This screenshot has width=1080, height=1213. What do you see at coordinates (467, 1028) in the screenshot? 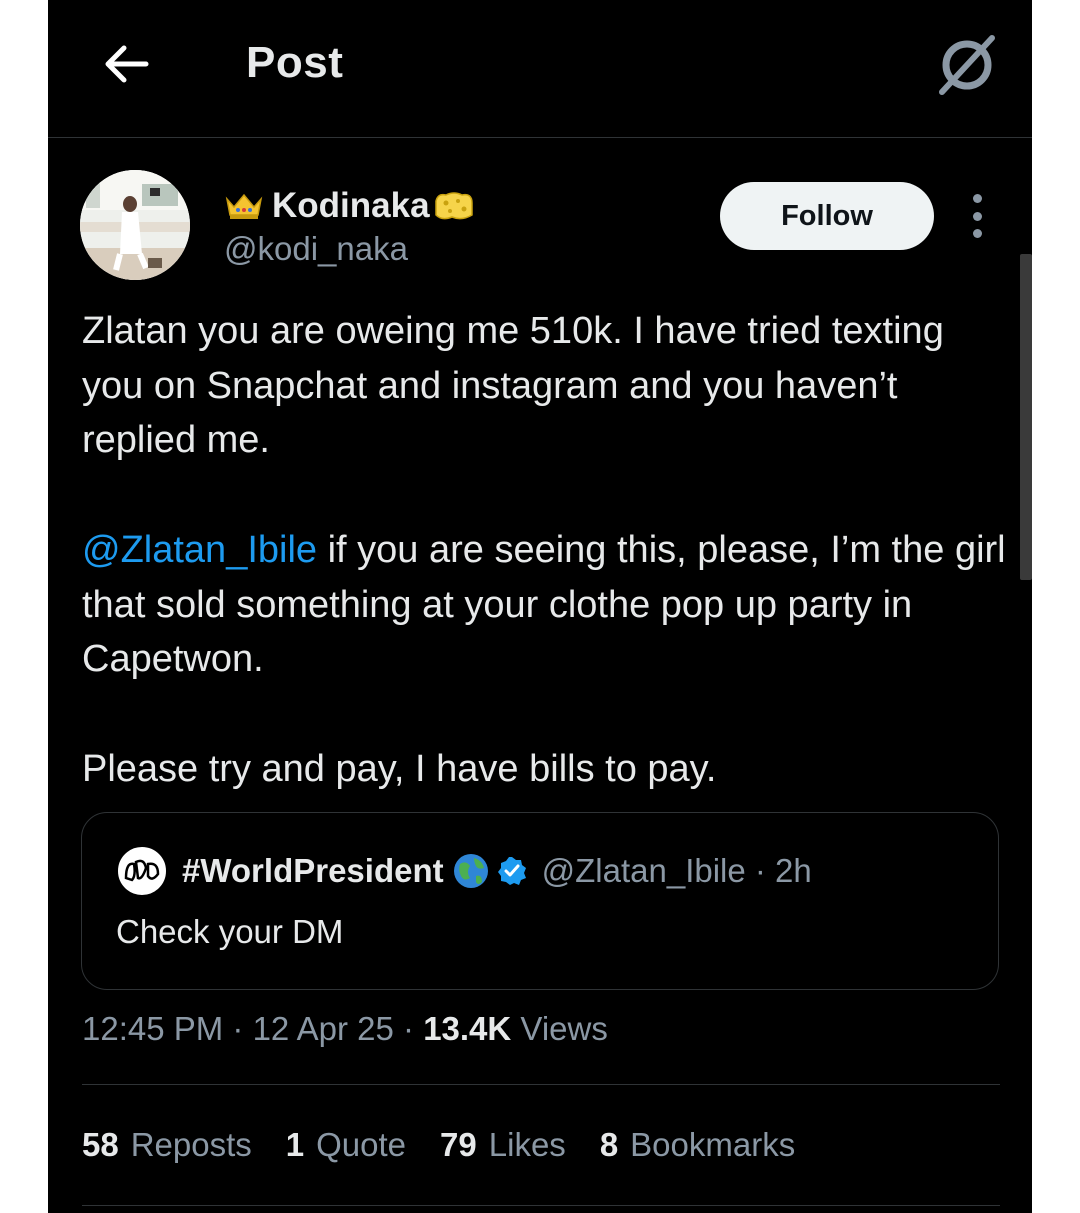
I see `views-count: 13.4K` at bounding box center [467, 1028].